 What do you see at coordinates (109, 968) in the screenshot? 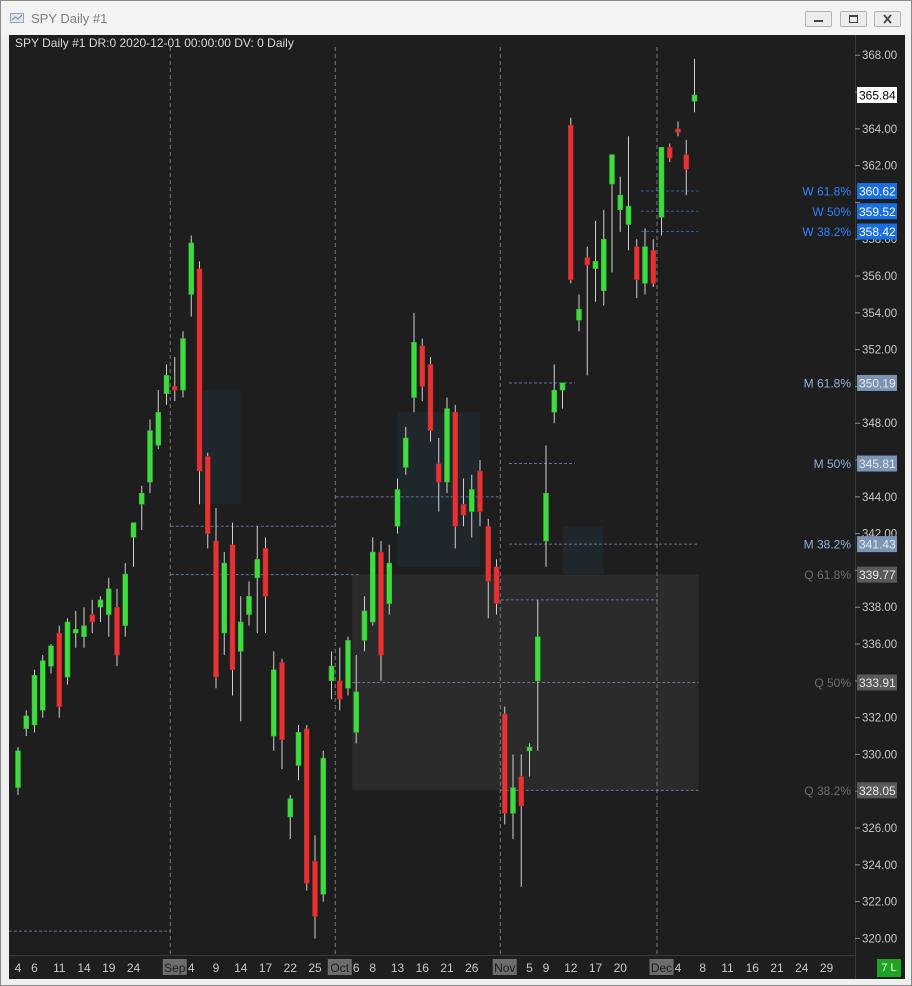
I see `x-tick-label: 19` at bounding box center [109, 968].